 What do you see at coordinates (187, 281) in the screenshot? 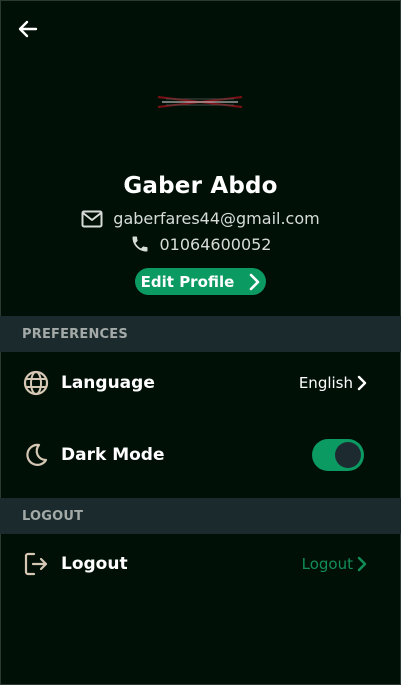
I see `edit-profile-label: Edit Profile` at bounding box center [187, 281].